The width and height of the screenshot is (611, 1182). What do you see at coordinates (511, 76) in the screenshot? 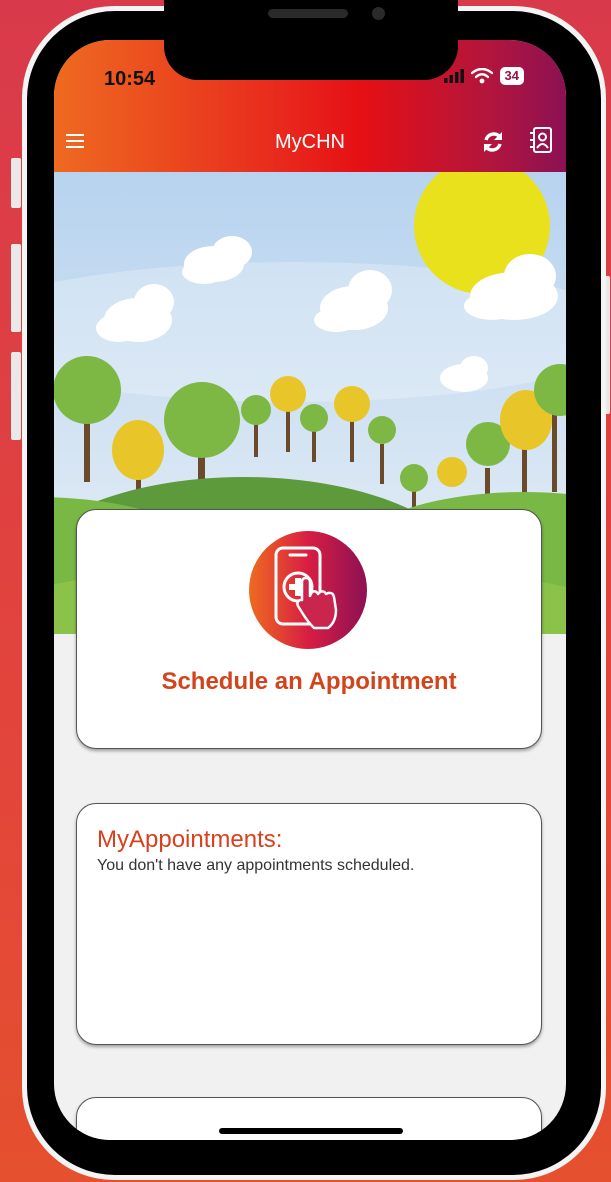
I see `battery-icon: 34` at bounding box center [511, 76].